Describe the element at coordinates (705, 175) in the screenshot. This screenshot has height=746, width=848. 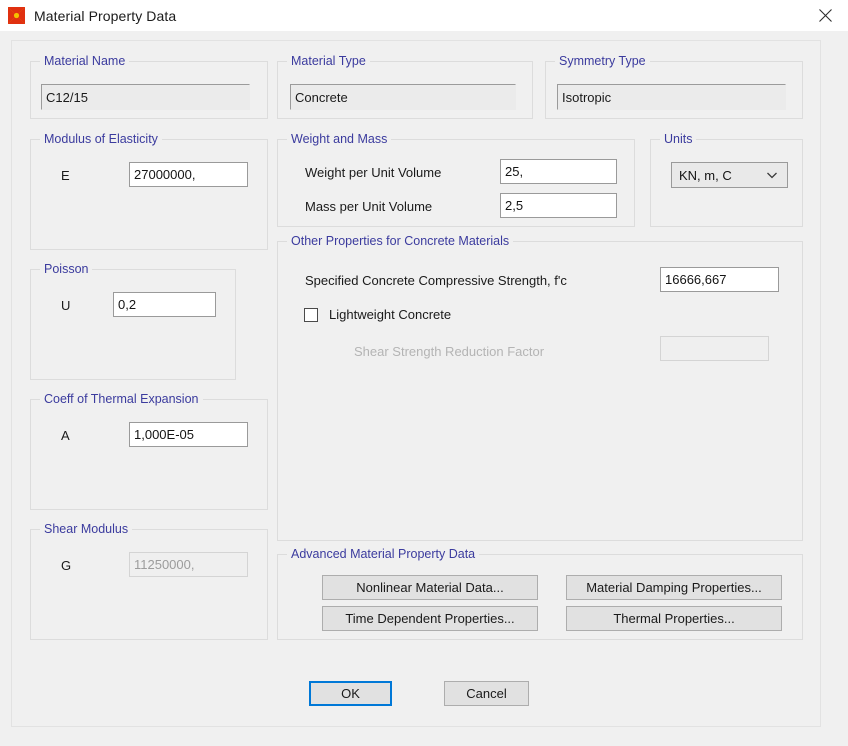
I see `units-select-value: KN, m, C` at that location.